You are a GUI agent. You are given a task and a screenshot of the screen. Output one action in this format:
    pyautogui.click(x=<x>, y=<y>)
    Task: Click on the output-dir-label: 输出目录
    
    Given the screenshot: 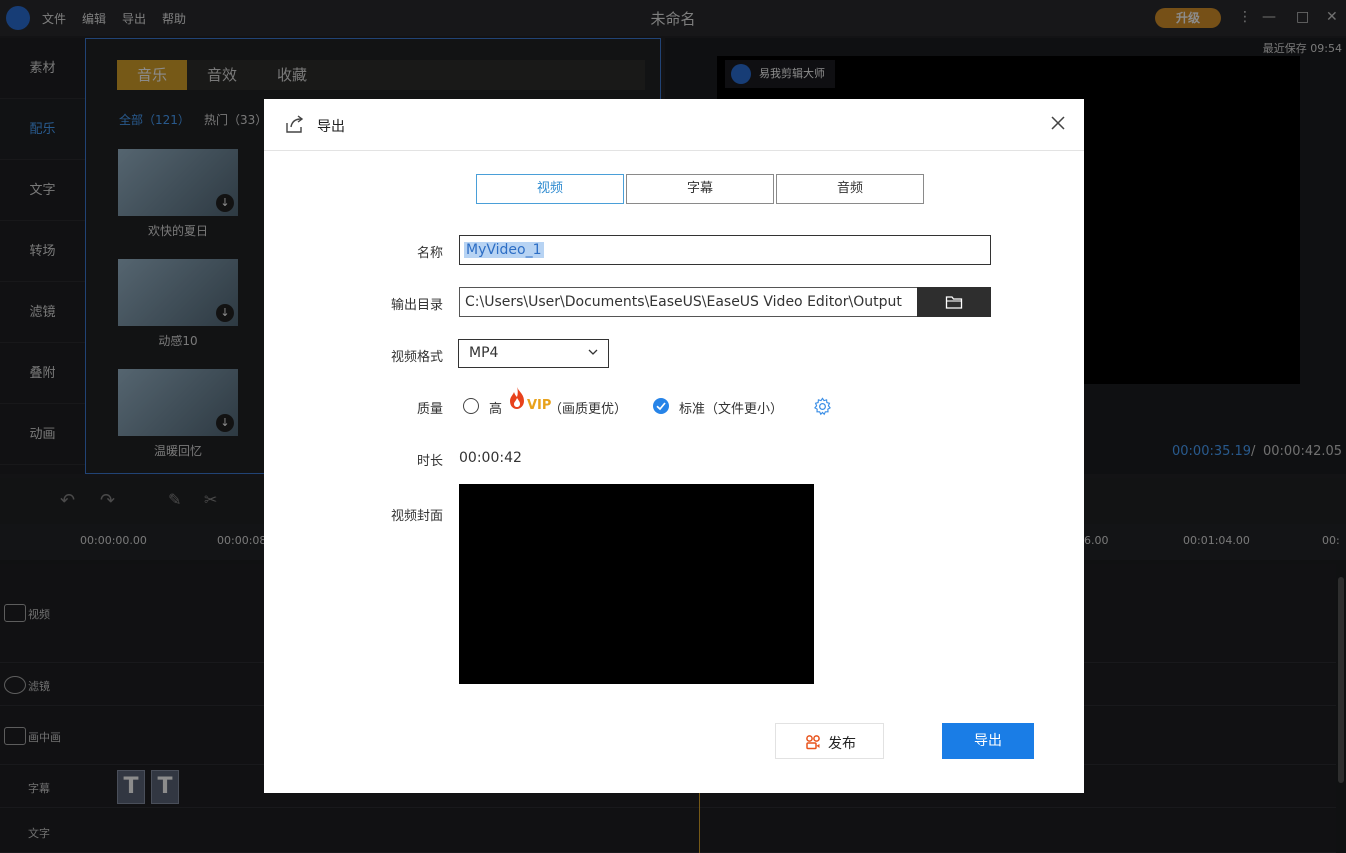 What is the action you would take?
    pyautogui.click(x=416, y=305)
    